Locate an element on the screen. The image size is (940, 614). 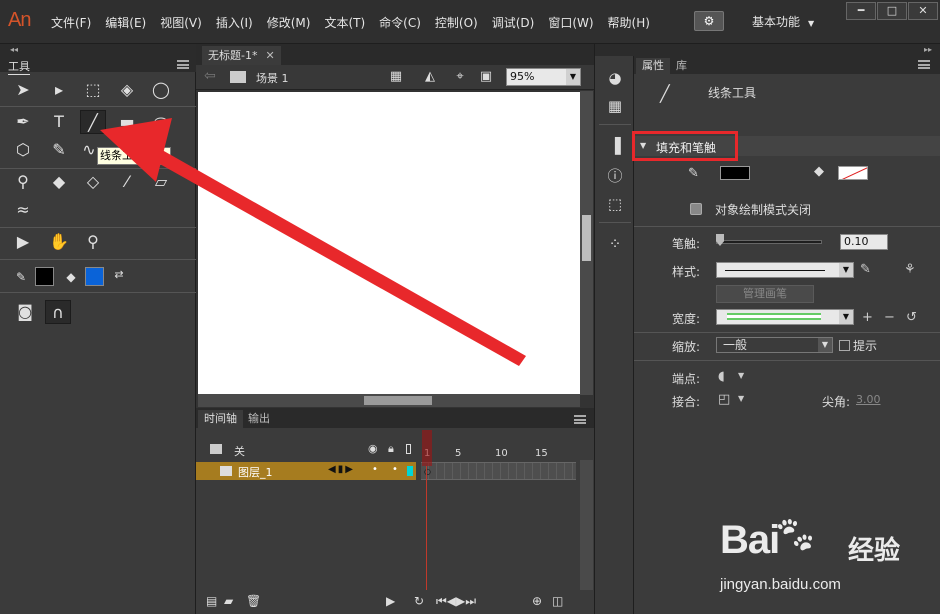
free-transform-tool-icon: ⬚ is located at coordinates (93, 90).